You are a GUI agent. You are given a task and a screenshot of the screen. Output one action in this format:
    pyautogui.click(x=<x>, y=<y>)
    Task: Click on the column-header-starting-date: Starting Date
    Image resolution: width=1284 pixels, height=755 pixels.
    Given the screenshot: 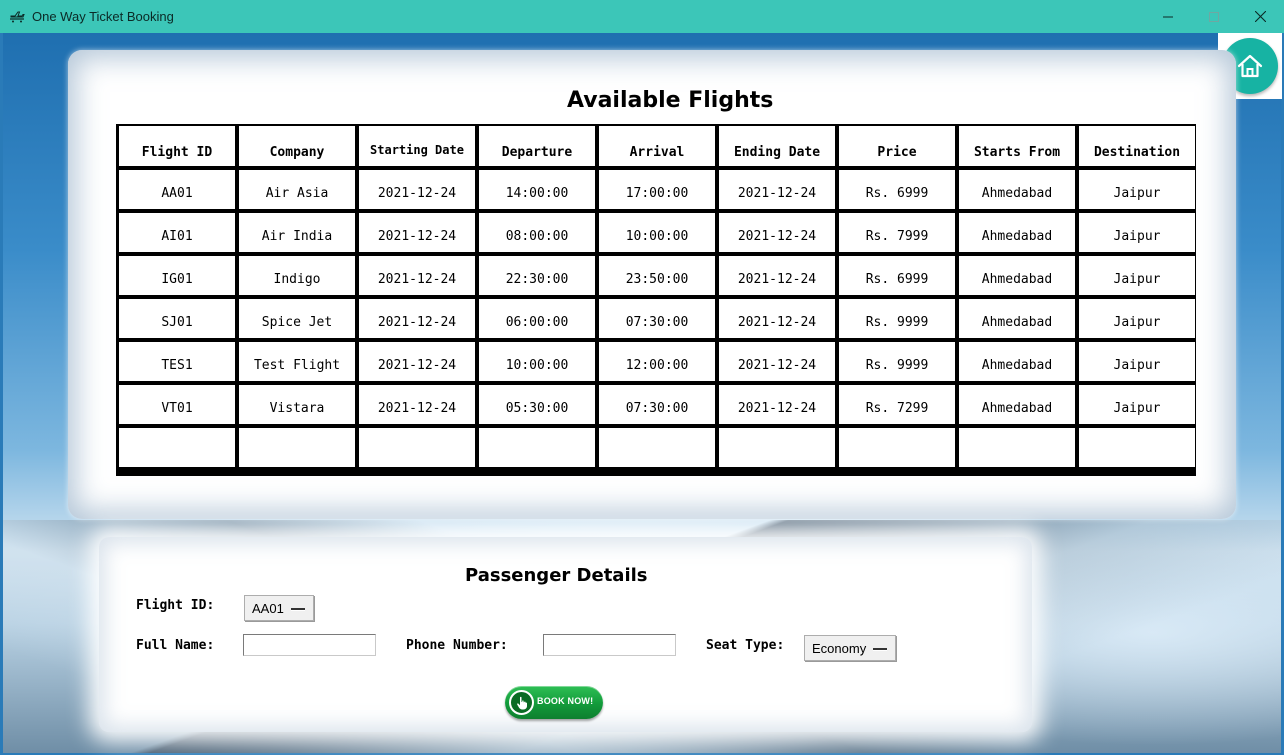 What is the action you would take?
    pyautogui.click(x=416, y=146)
    